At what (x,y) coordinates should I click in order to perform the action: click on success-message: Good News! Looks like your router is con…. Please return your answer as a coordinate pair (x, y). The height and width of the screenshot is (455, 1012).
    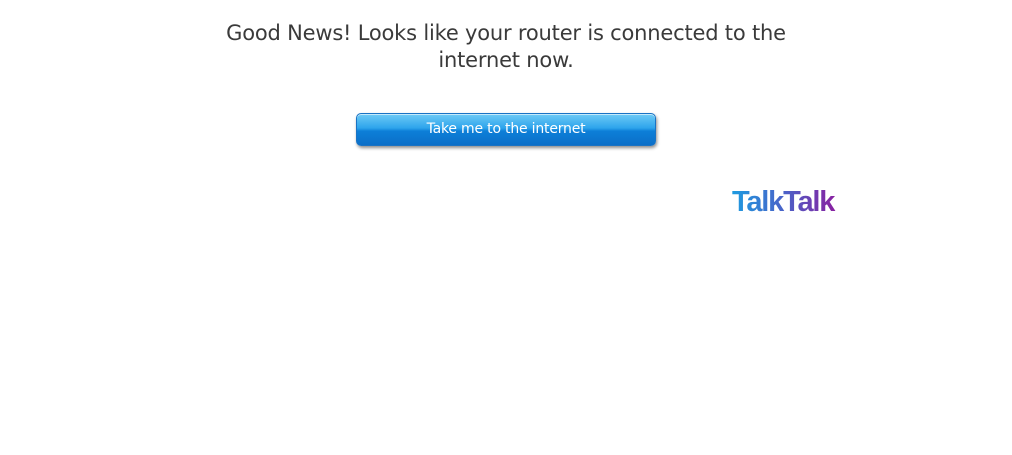
    Looking at the image, I should click on (506, 47).